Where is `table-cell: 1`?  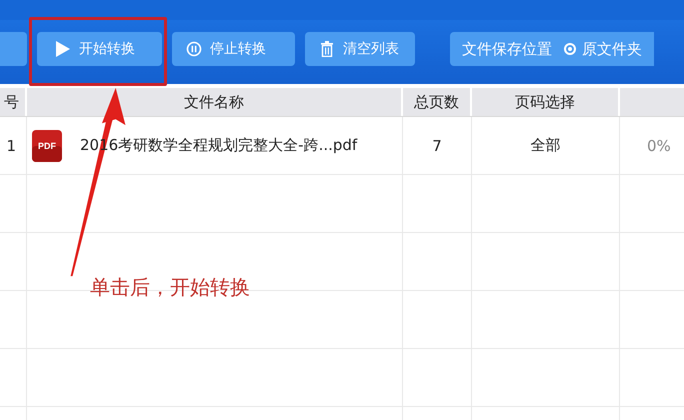 table-cell: 1 is located at coordinates (13, 145).